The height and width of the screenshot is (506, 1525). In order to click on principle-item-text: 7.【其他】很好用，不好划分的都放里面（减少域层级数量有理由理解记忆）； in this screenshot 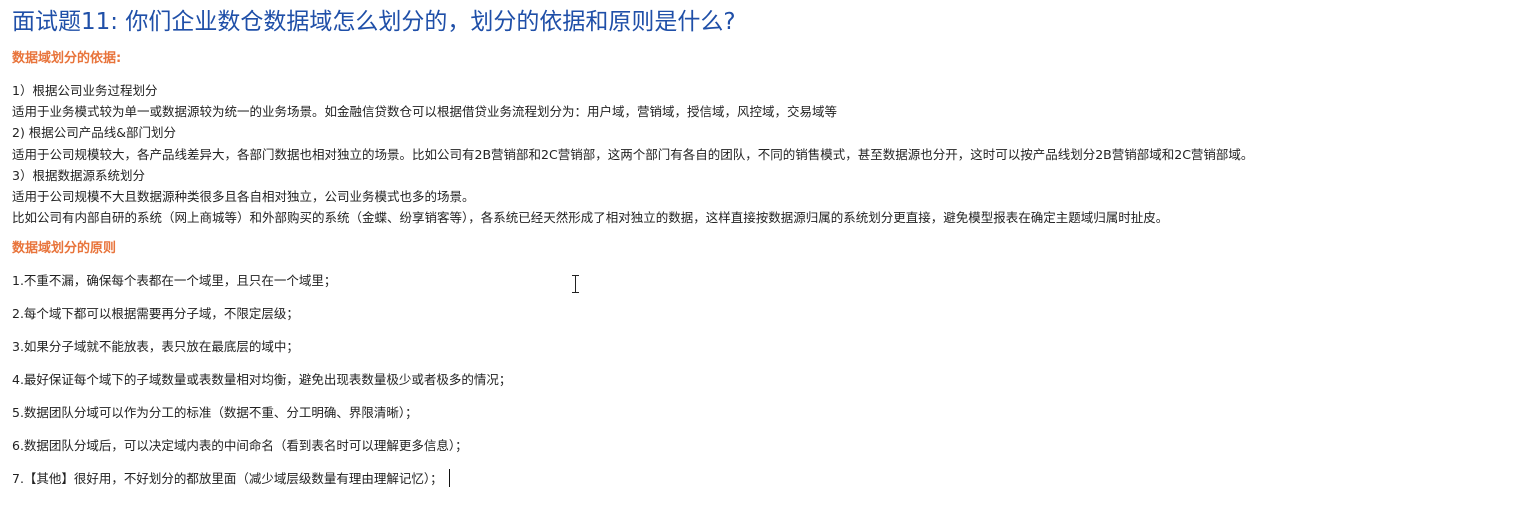, I will do `click(227, 479)`.